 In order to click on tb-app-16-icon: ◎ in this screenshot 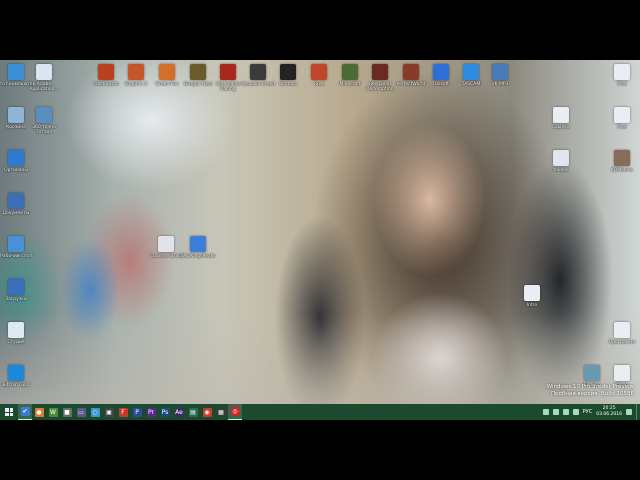, I will do `click(235, 411)`.